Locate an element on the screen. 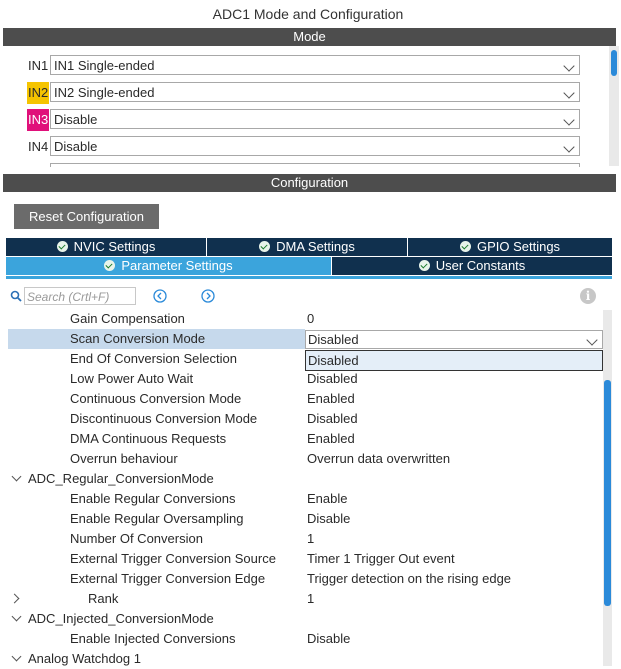 The height and width of the screenshot is (669, 621). param-scan-conversion-mode: Scan Conversion Mode is located at coordinates (156, 339).